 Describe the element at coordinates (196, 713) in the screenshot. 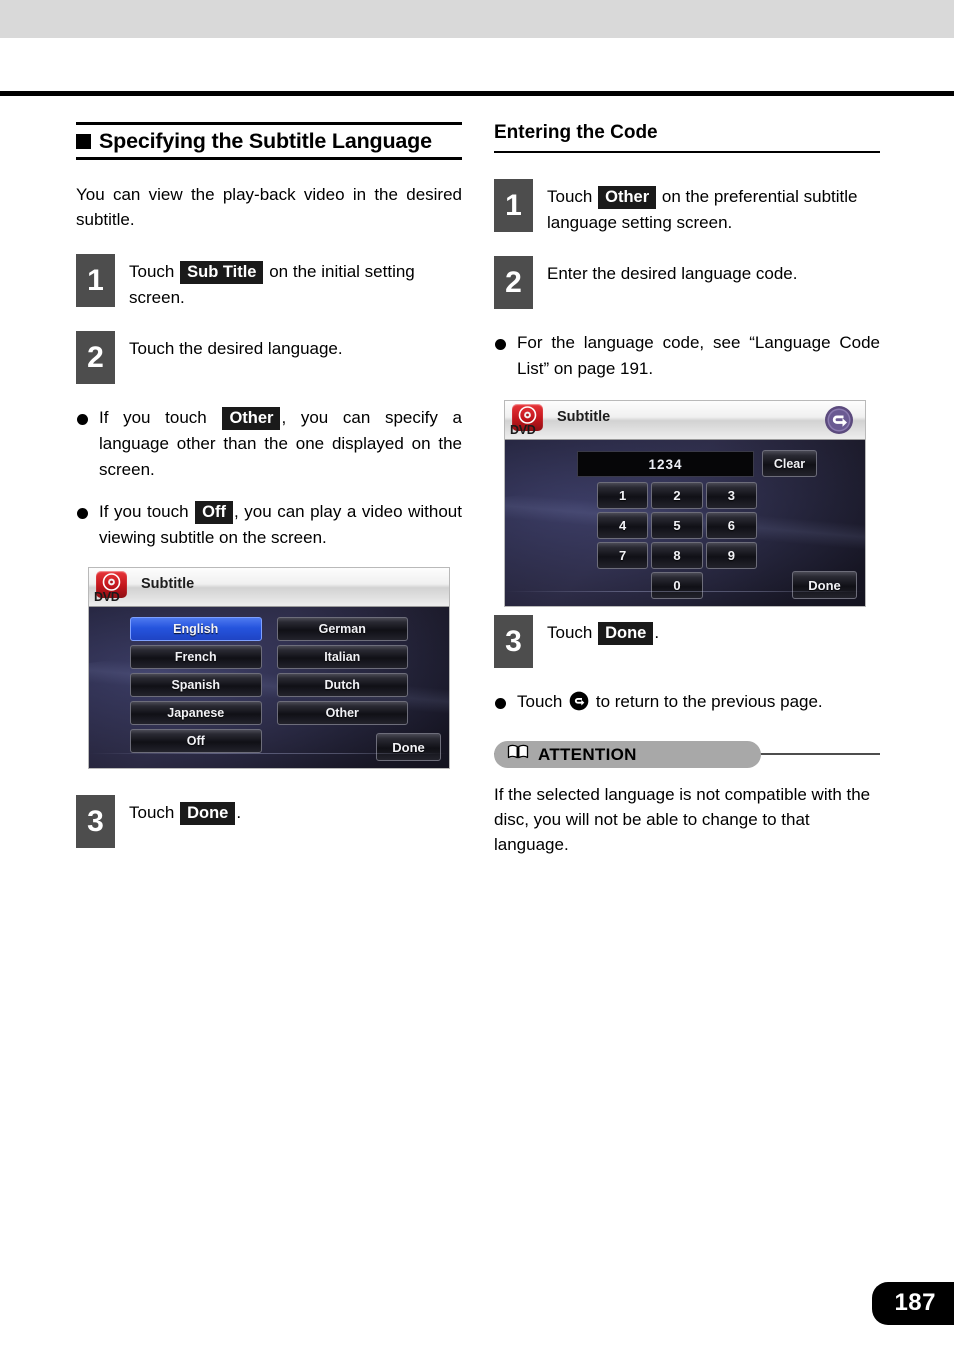

I see `language-button-japanese: Japanese` at that location.